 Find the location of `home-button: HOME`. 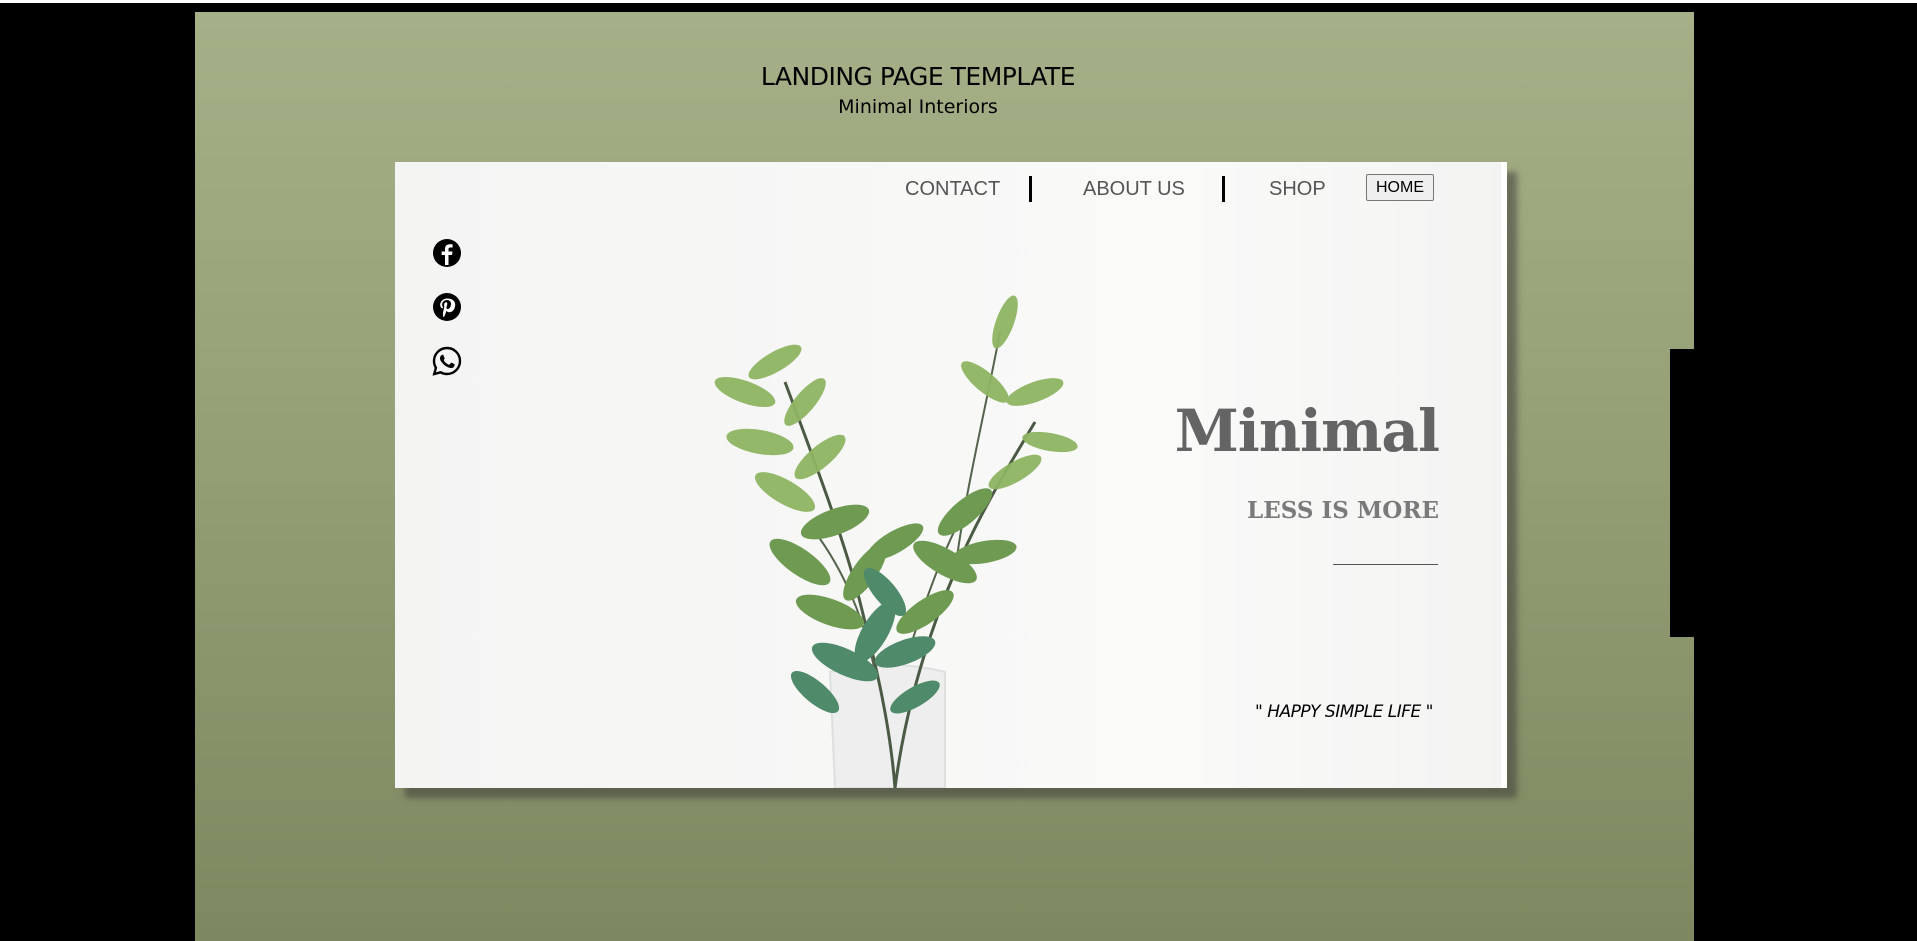

home-button: HOME is located at coordinates (1400, 187).